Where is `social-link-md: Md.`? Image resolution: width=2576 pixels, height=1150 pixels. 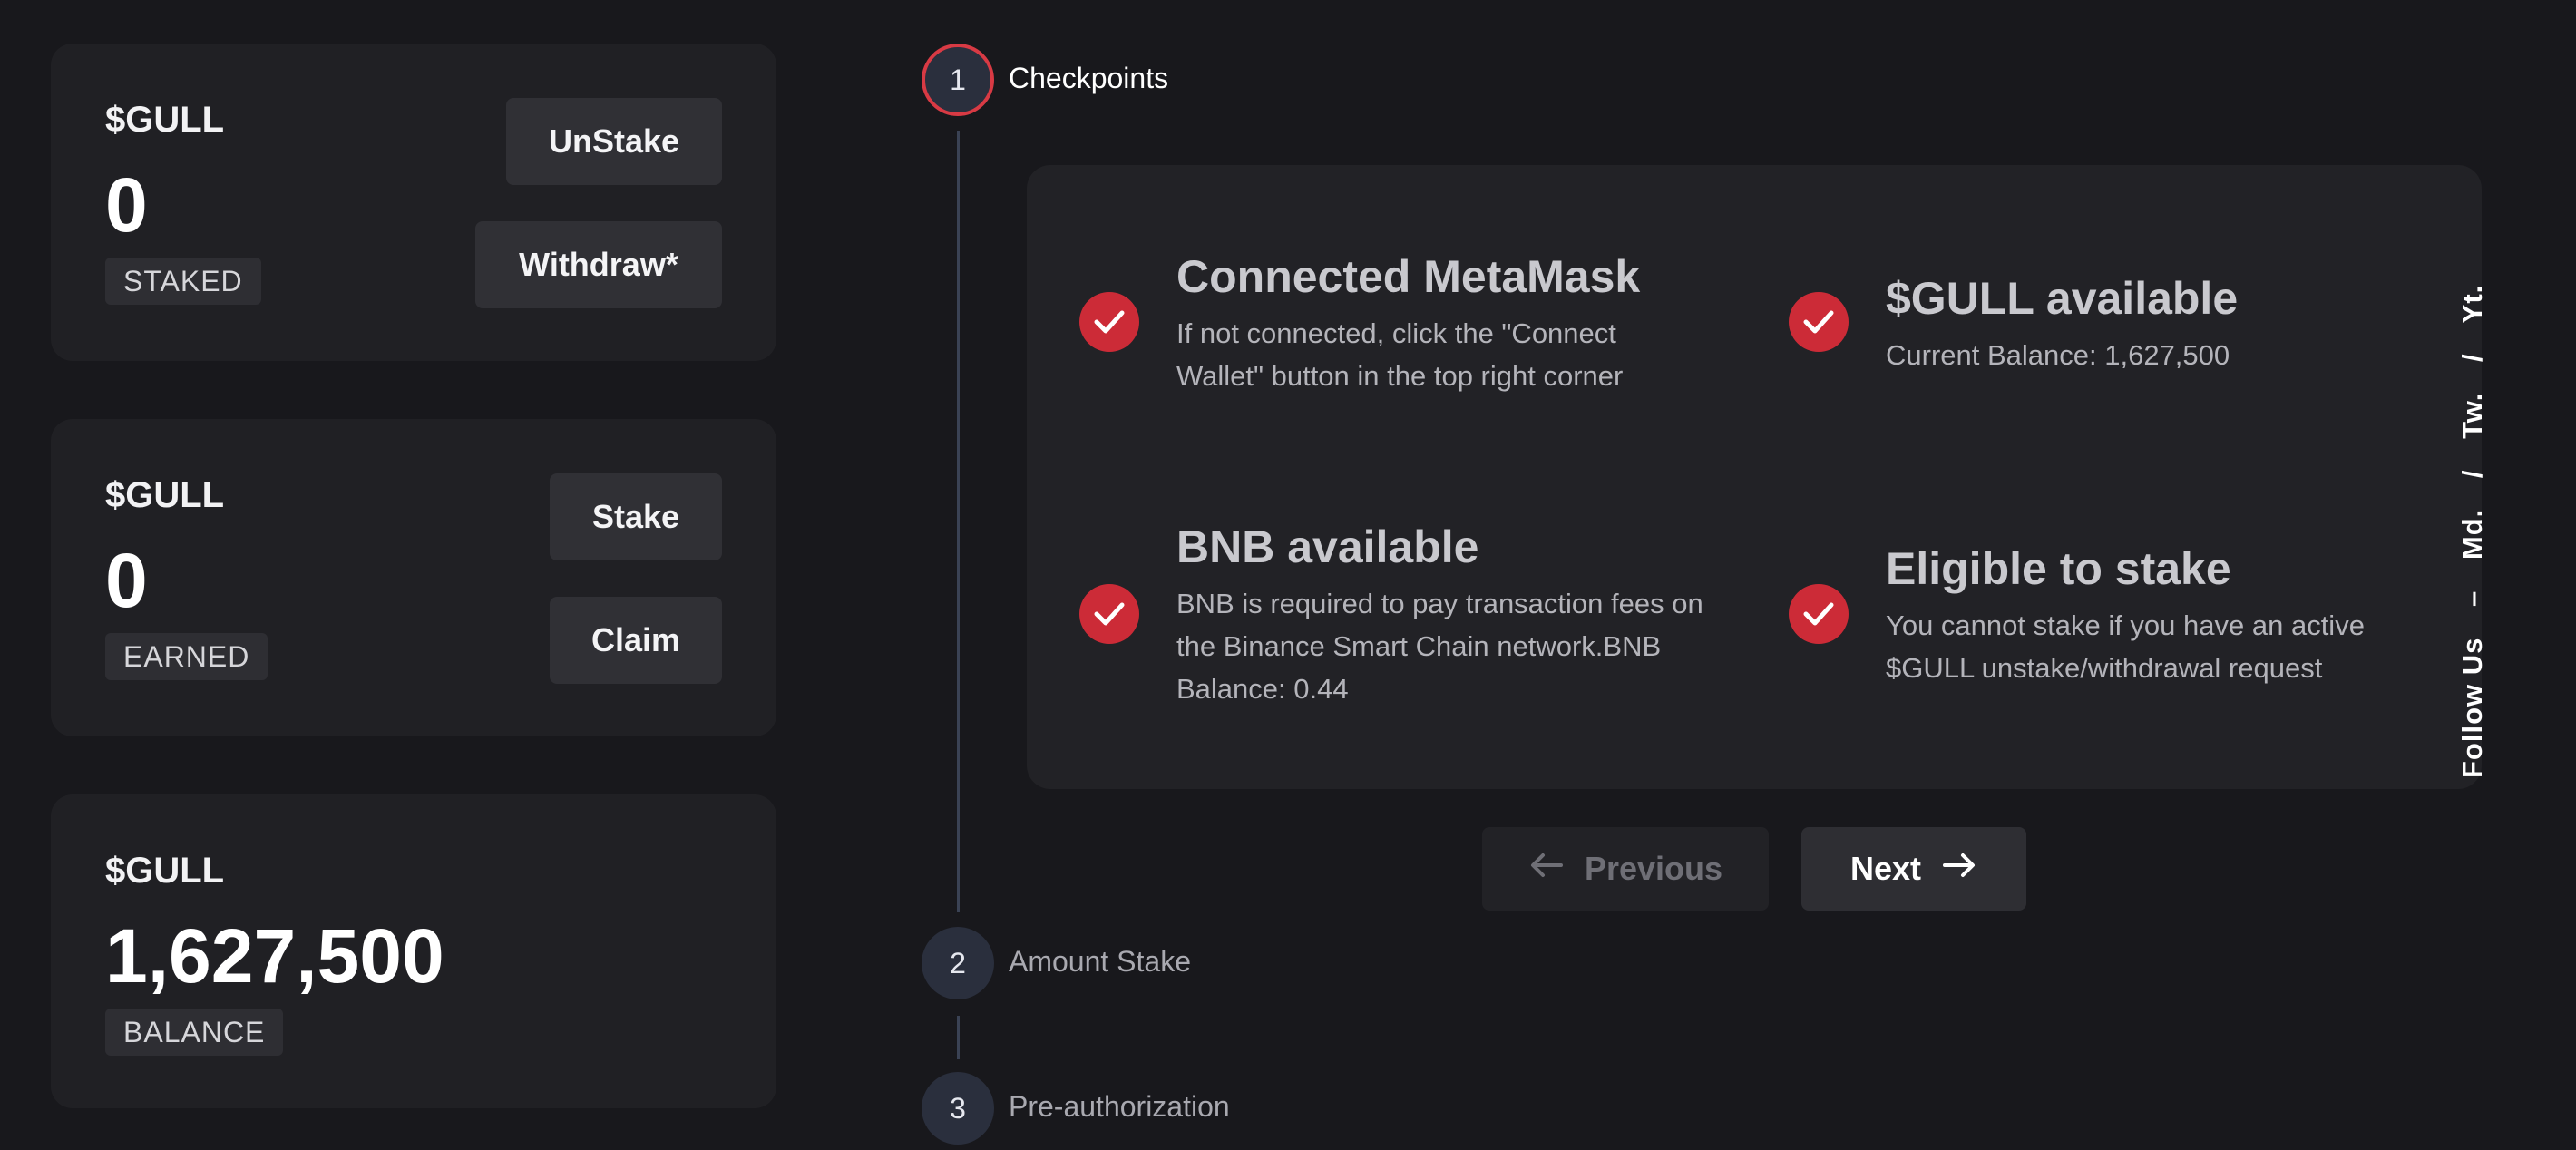 social-link-md: Md. is located at coordinates (2472, 534).